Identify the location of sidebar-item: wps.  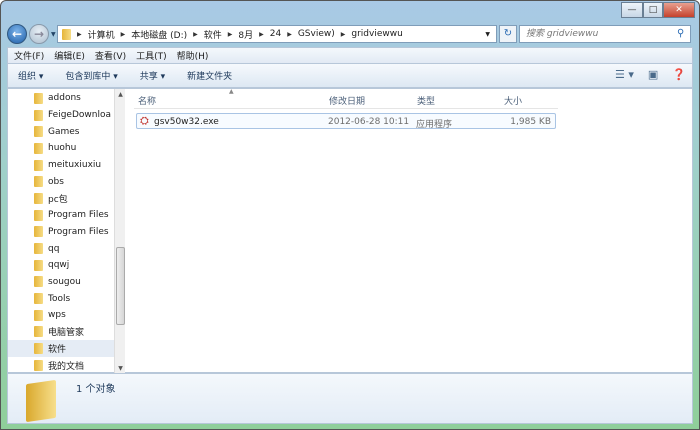
(61, 315).